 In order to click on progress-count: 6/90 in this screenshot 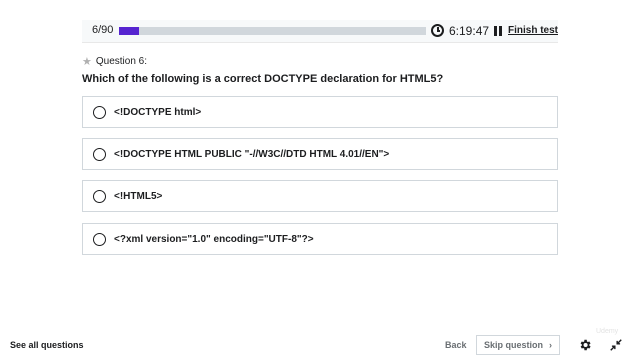, I will do `click(103, 30)`.